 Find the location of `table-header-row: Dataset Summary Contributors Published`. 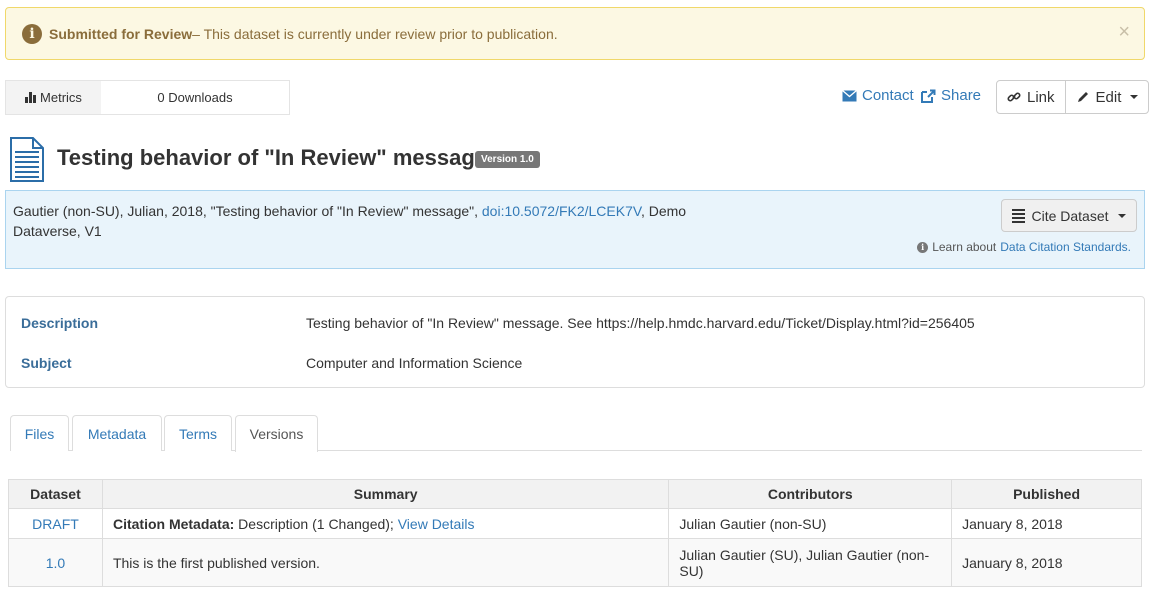

table-header-row: Dataset Summary Contributors Published is located at coordinates (575, 494).